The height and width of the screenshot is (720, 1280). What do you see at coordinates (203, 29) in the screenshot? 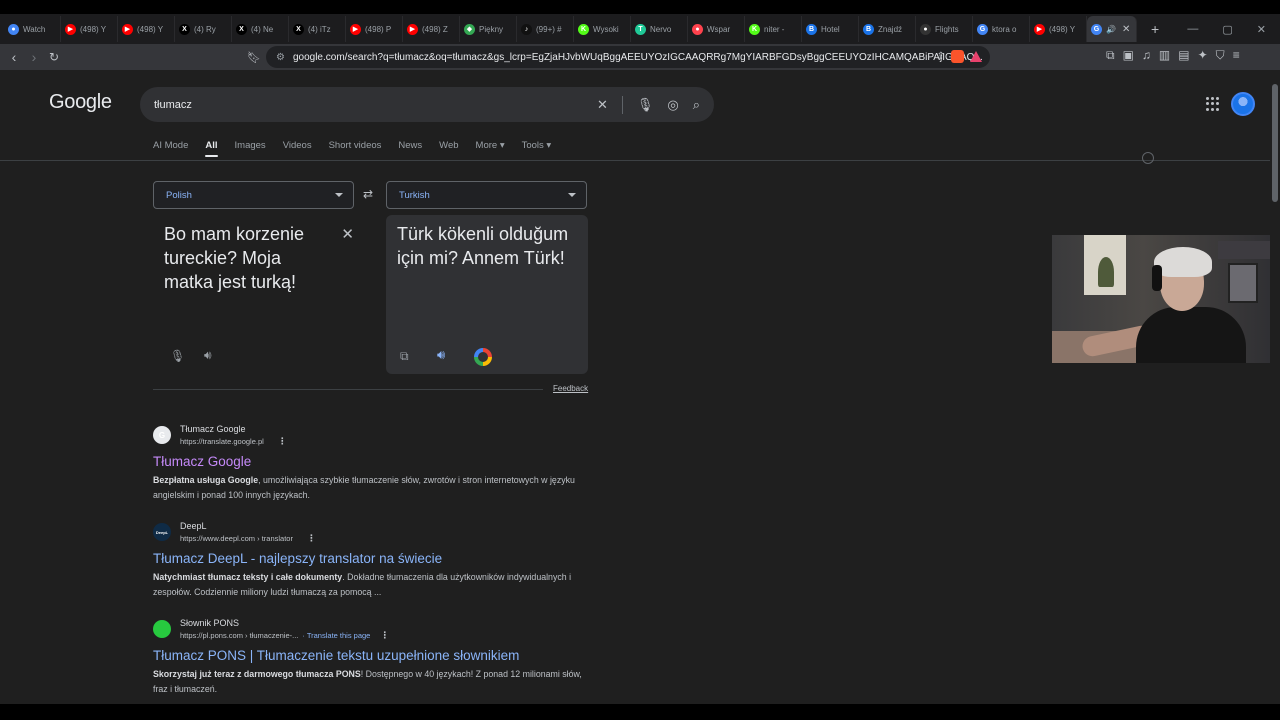
I see `browser-tab: X (4) Ry` at bounding box center [203, 29].